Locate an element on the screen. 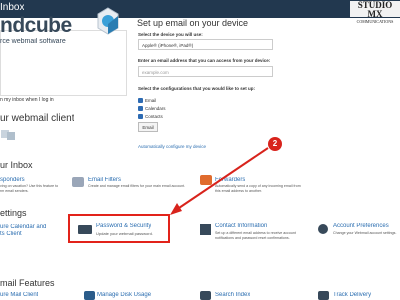 Image resolution: width=400 pixels, height=300 pixels. inbox-heading: ur Inbox is located at coordinates (16, 165).